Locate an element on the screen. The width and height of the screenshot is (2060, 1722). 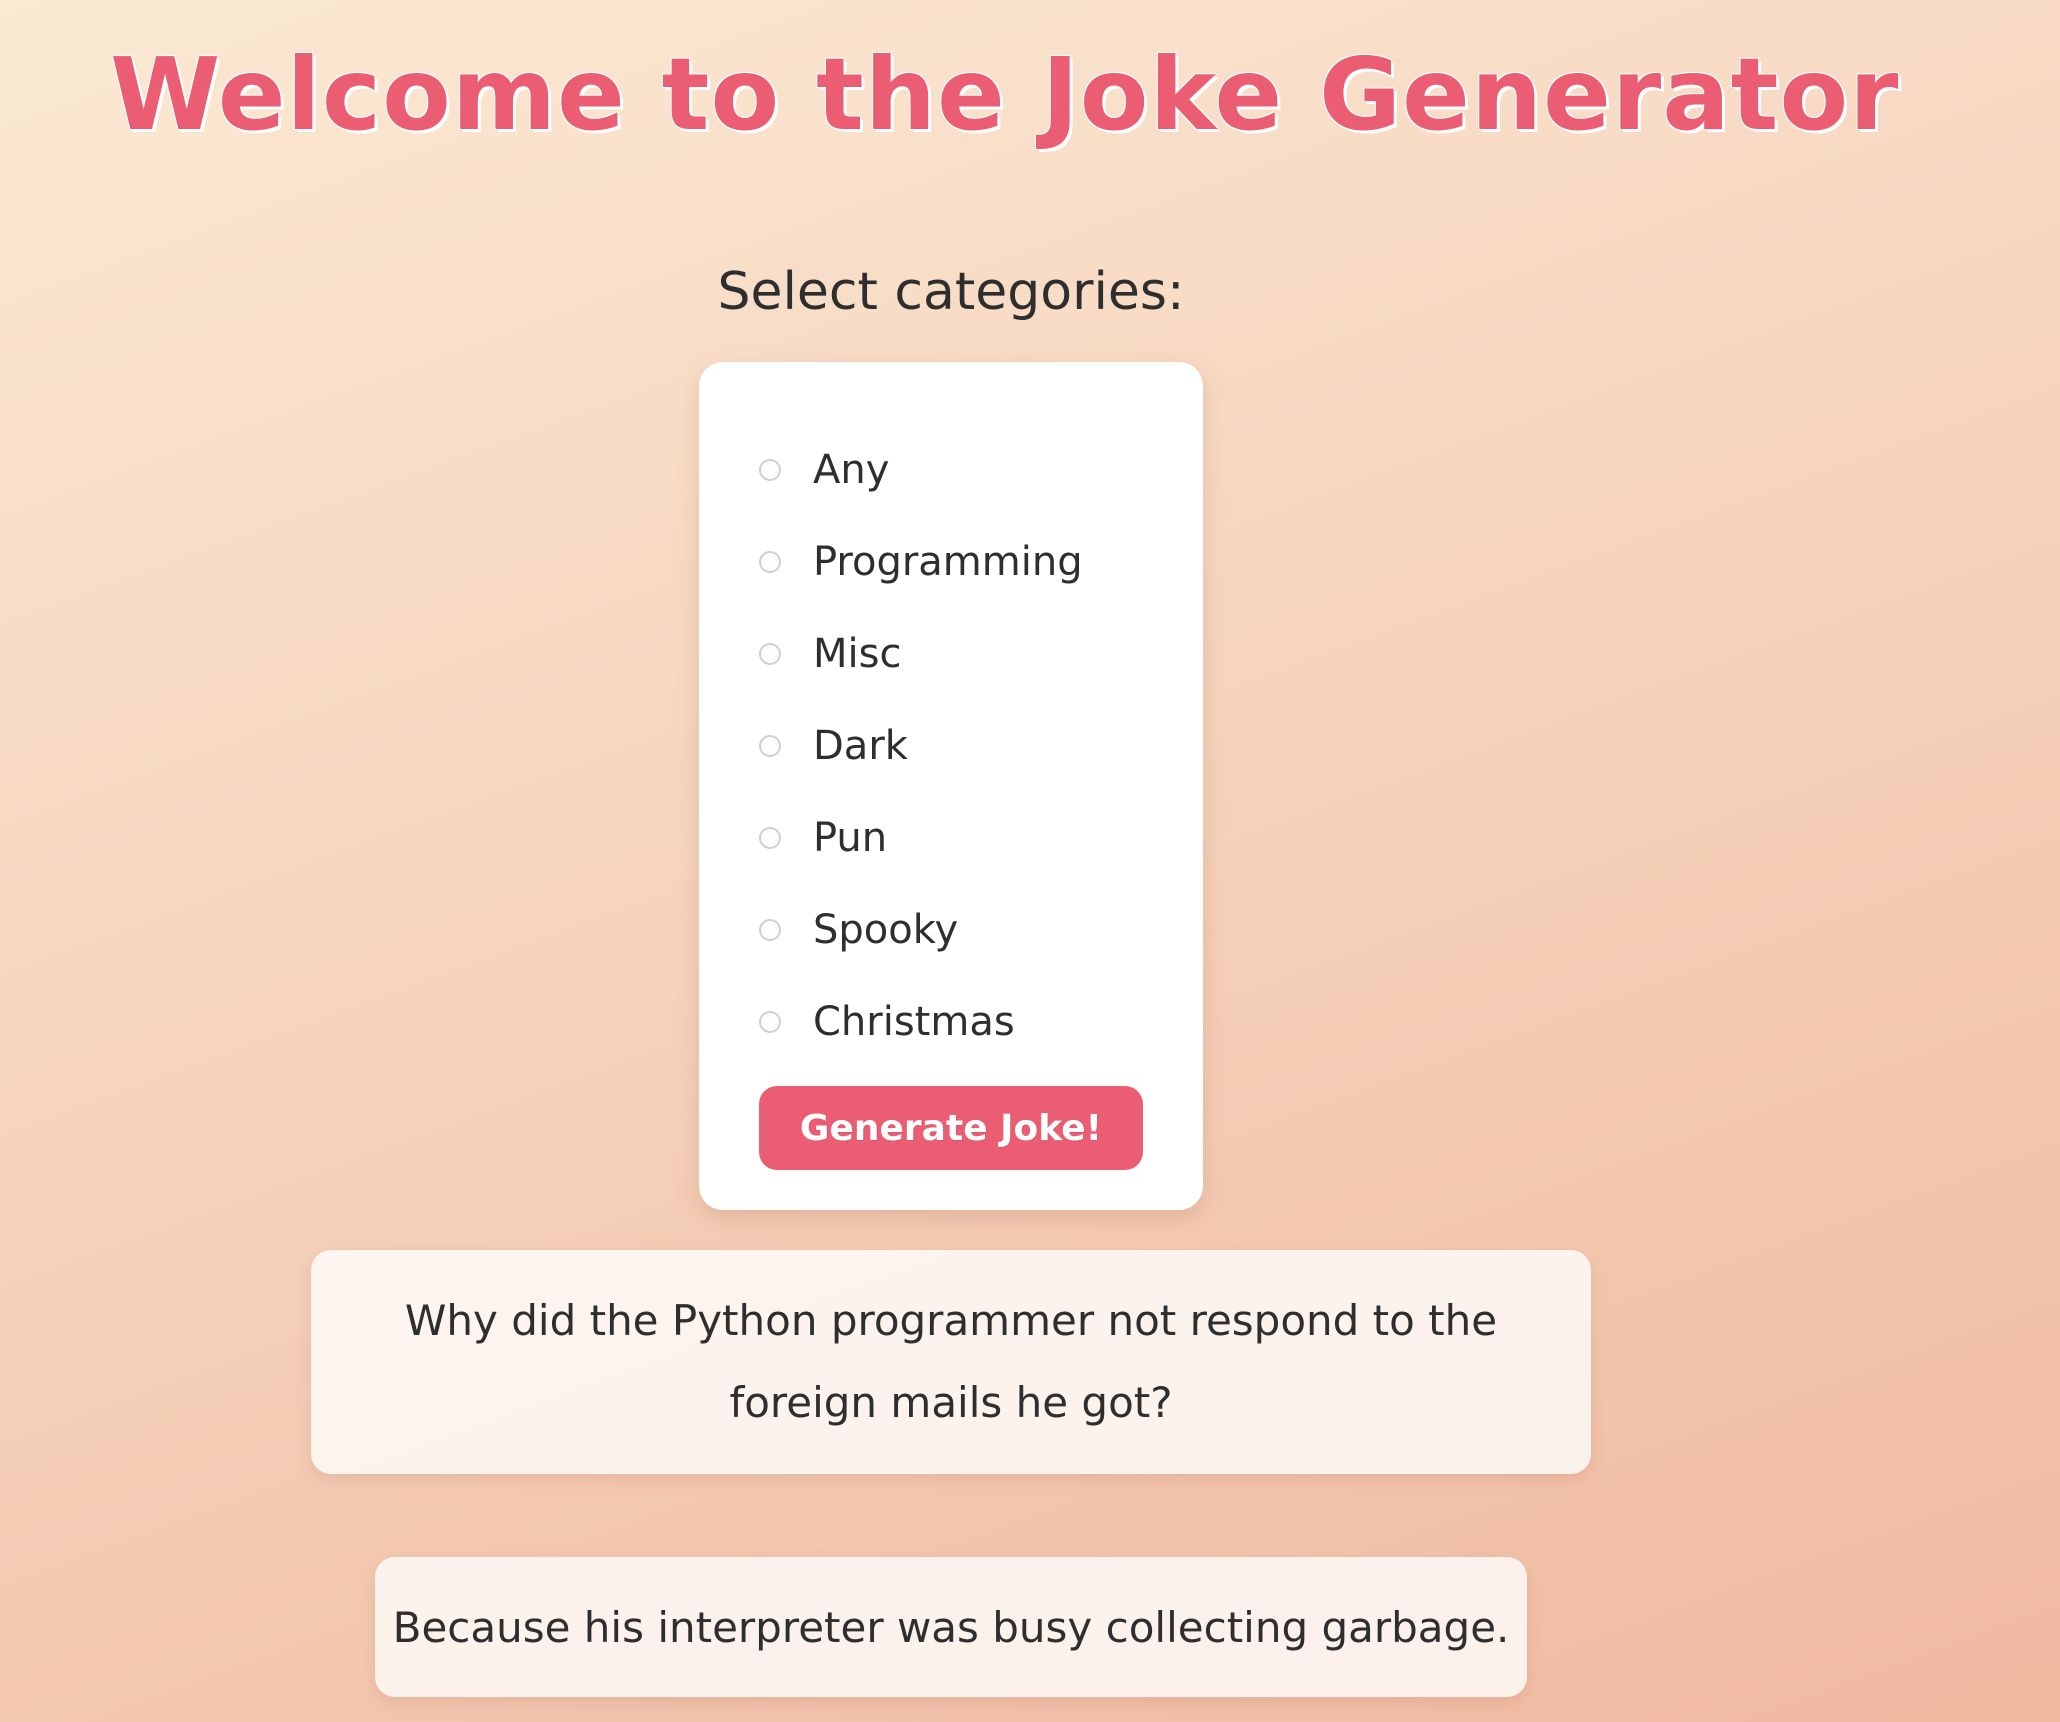
category-option-dark: Dark is located at coordinates (921, 746).